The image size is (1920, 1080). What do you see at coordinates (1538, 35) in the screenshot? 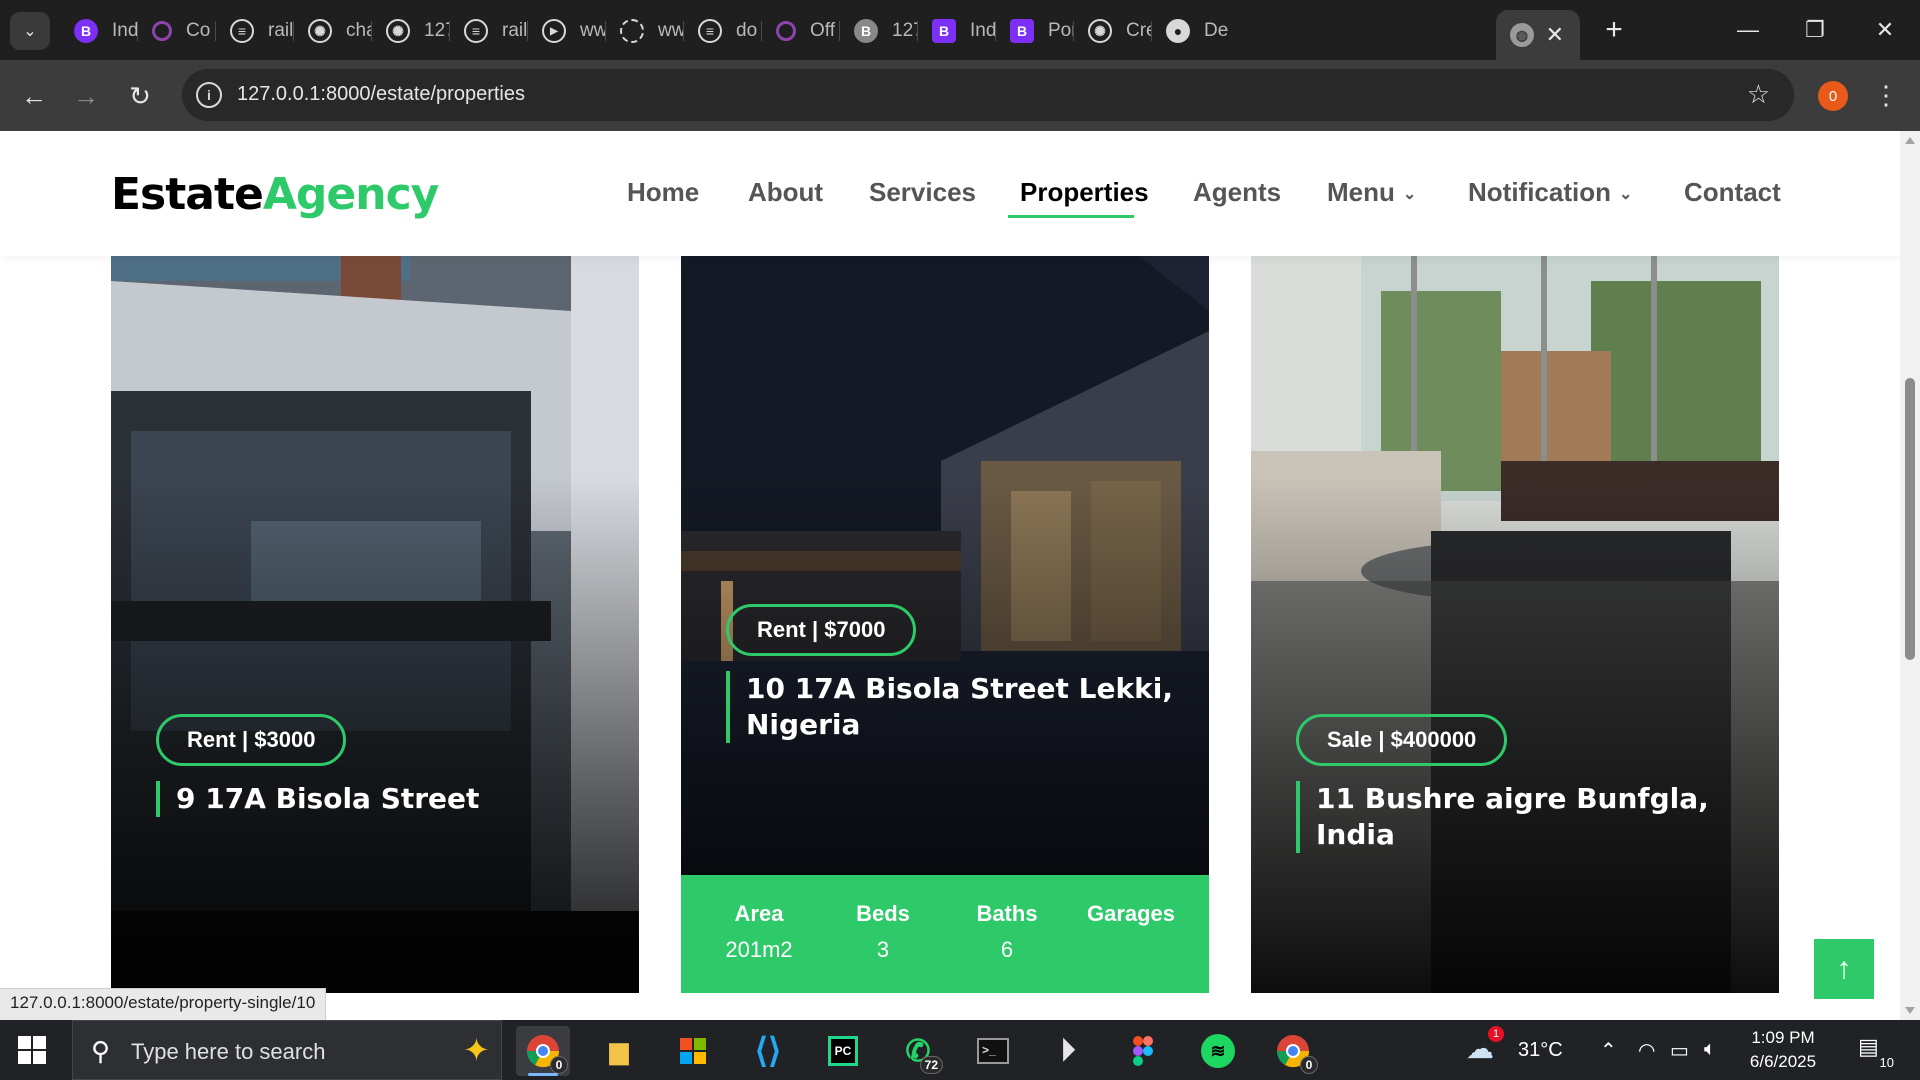
I see `browser-tab-active: ◍ ✕` at bounding box center [1538, 35].